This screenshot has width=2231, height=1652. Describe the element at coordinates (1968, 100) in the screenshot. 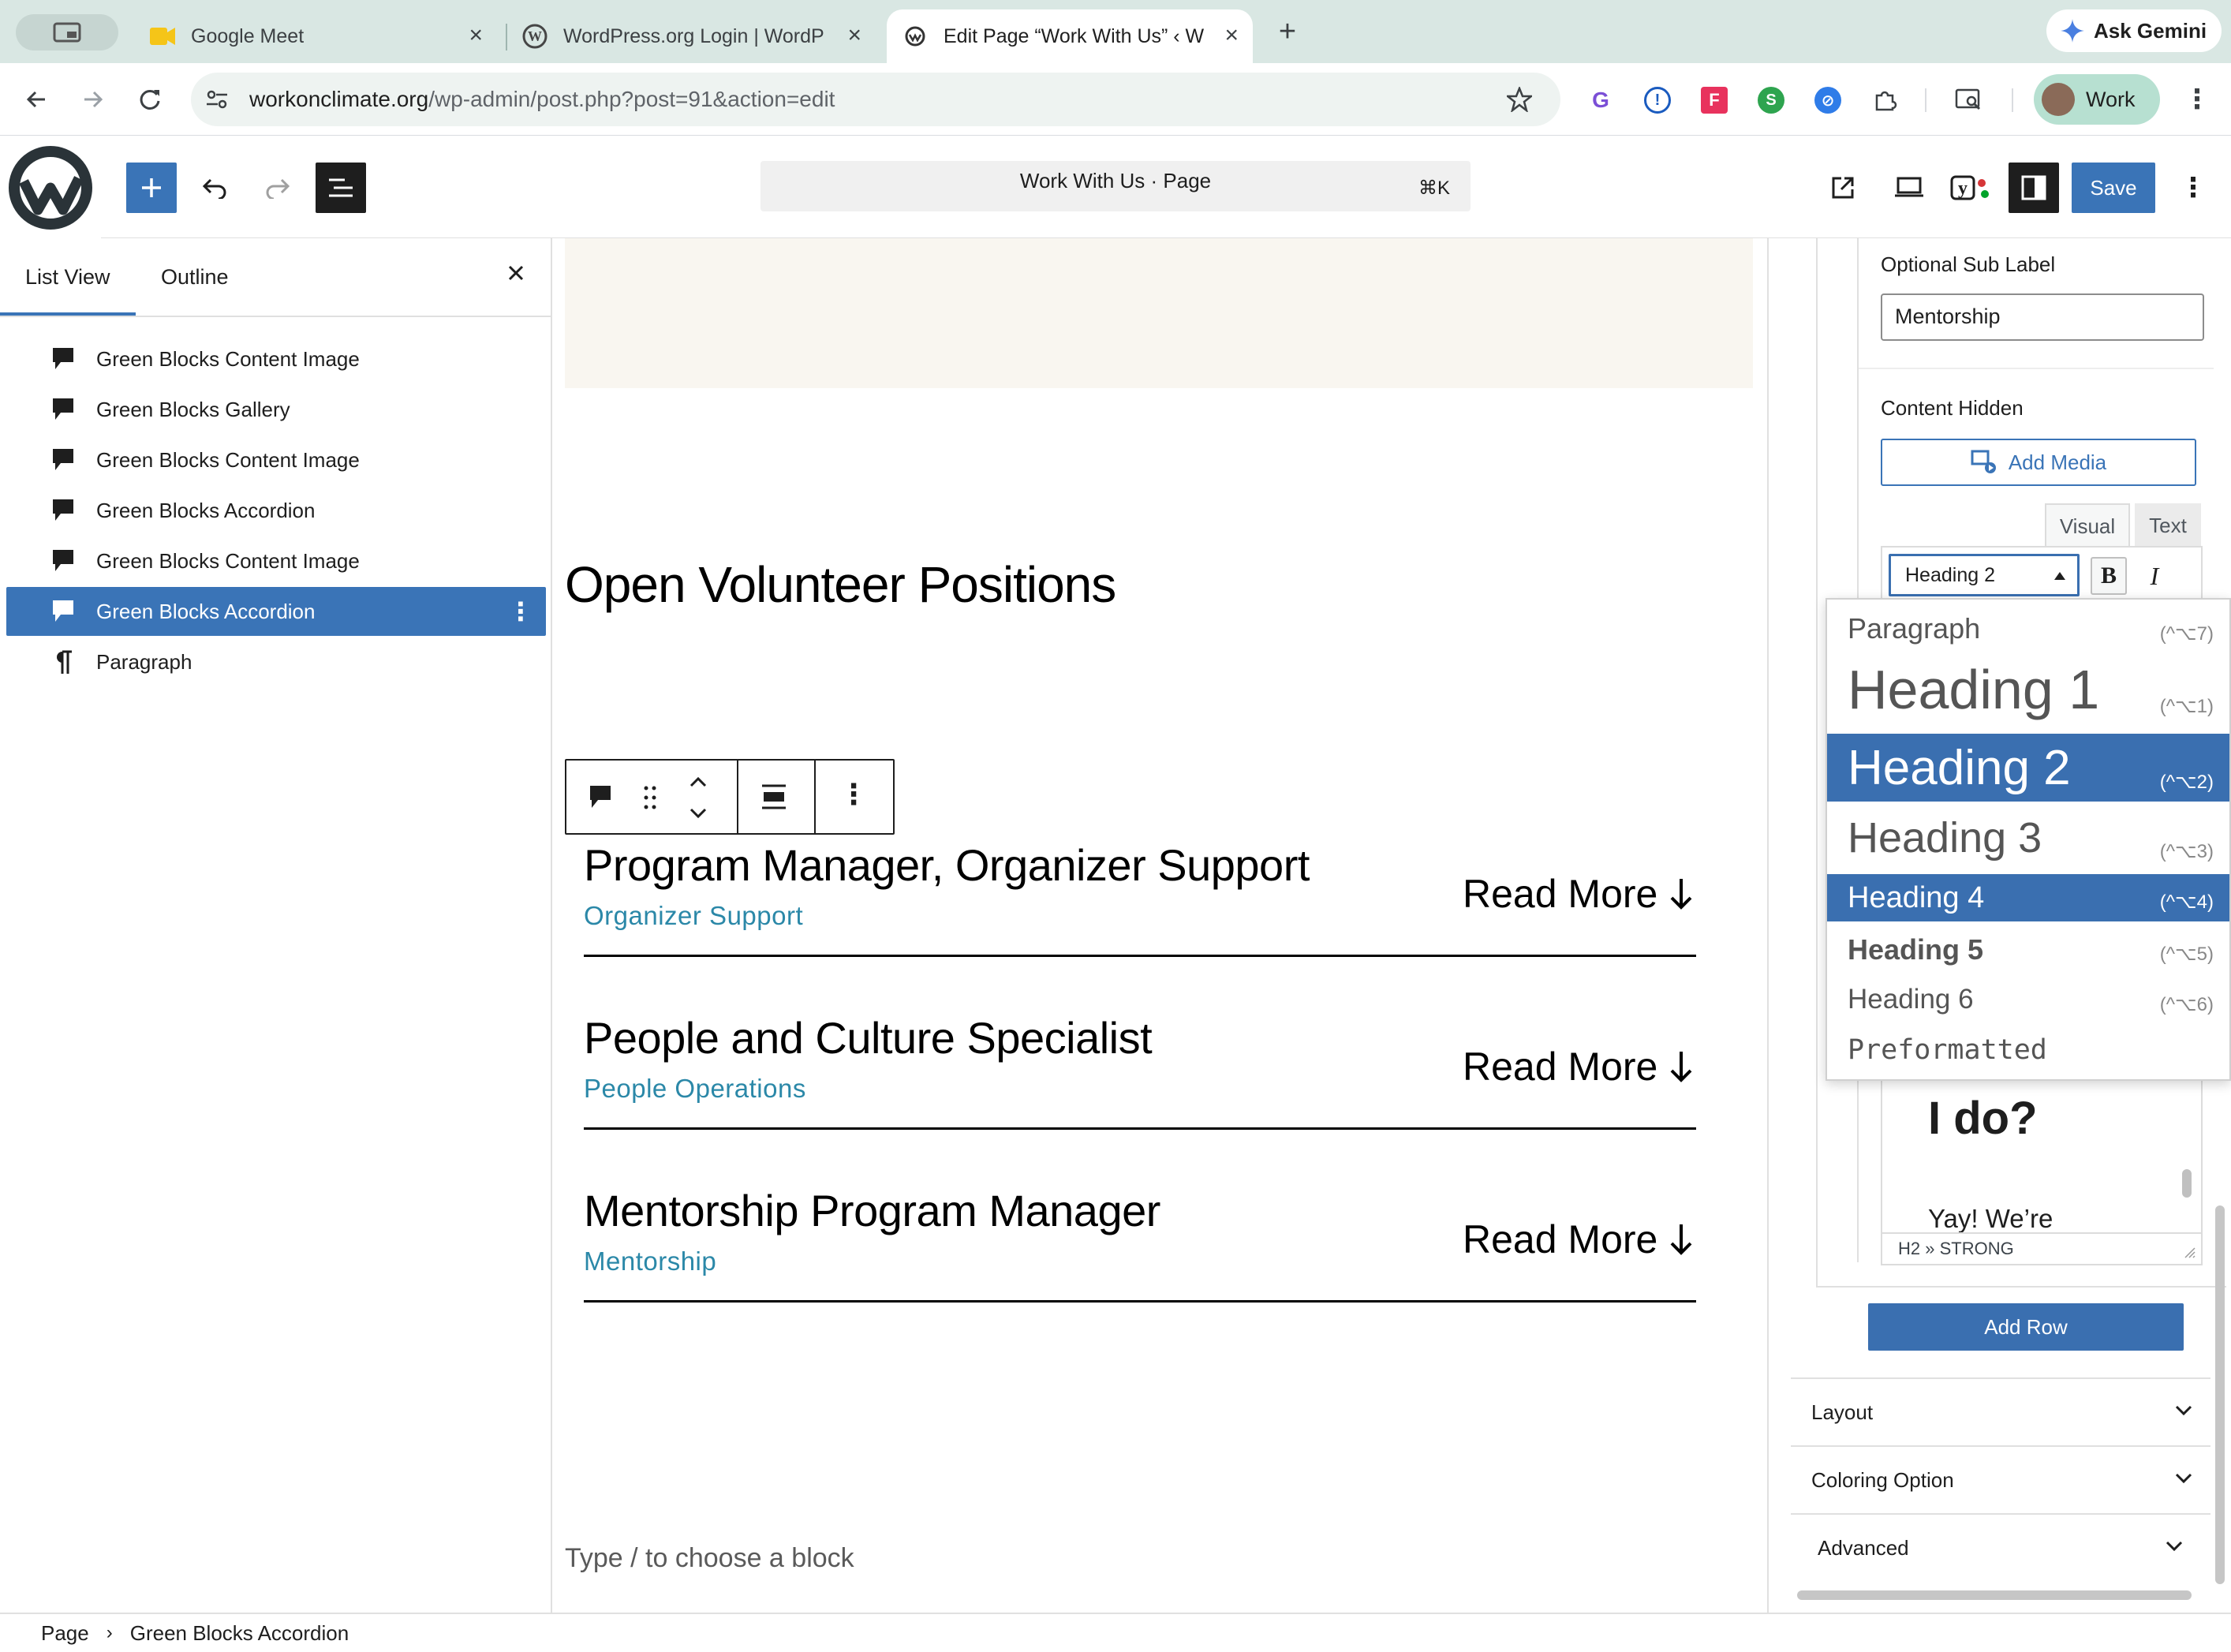

I see `tab-search-icon` at that location.